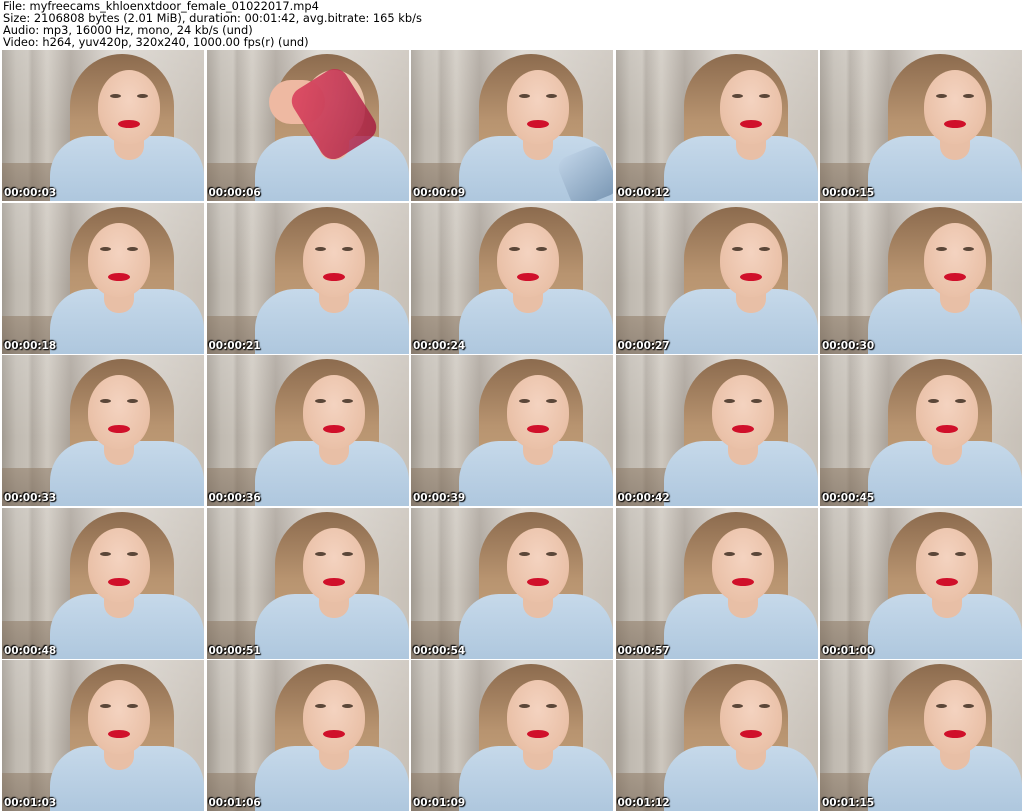 This screenshot has height=811, width=1024. What do you see at coordinates (234, 193) in the screenshot?
I see `thumbnail-timestamp: 00:00:06` at bounding box center [234, 193].